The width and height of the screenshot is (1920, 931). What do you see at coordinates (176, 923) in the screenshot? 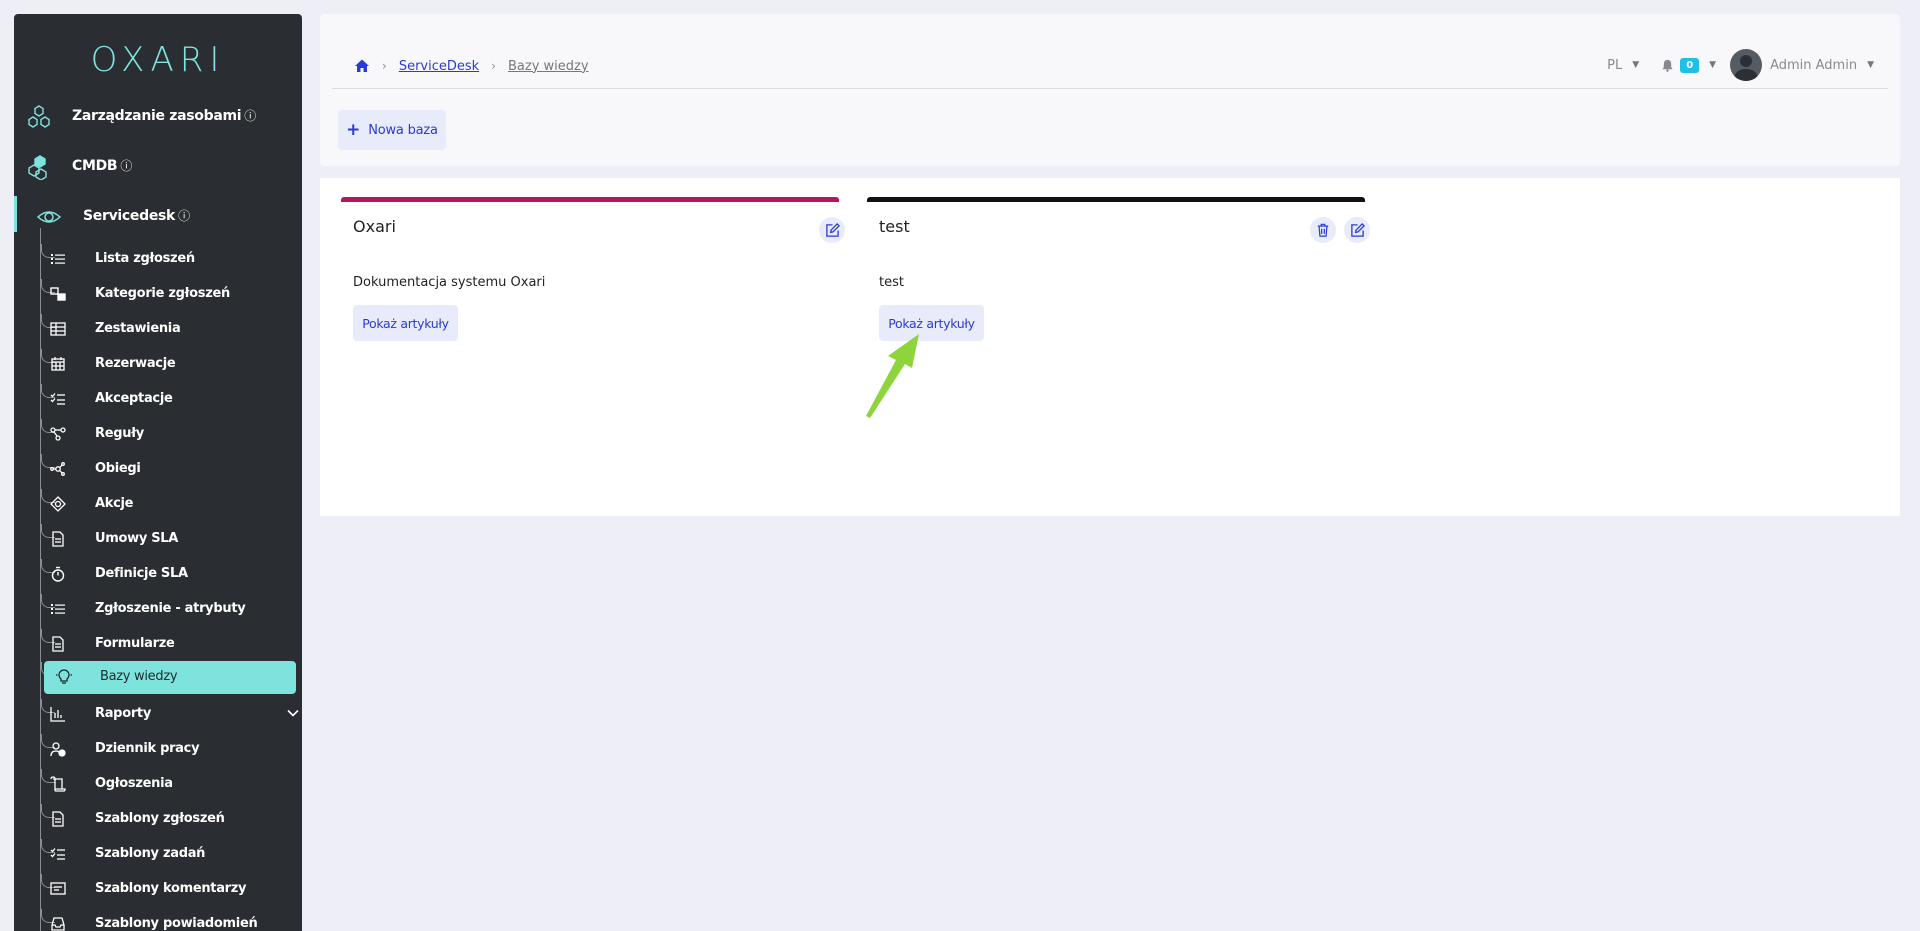
I see `sidebar-item-label: Szablony powiadomień` at bounding box center [176, 923].